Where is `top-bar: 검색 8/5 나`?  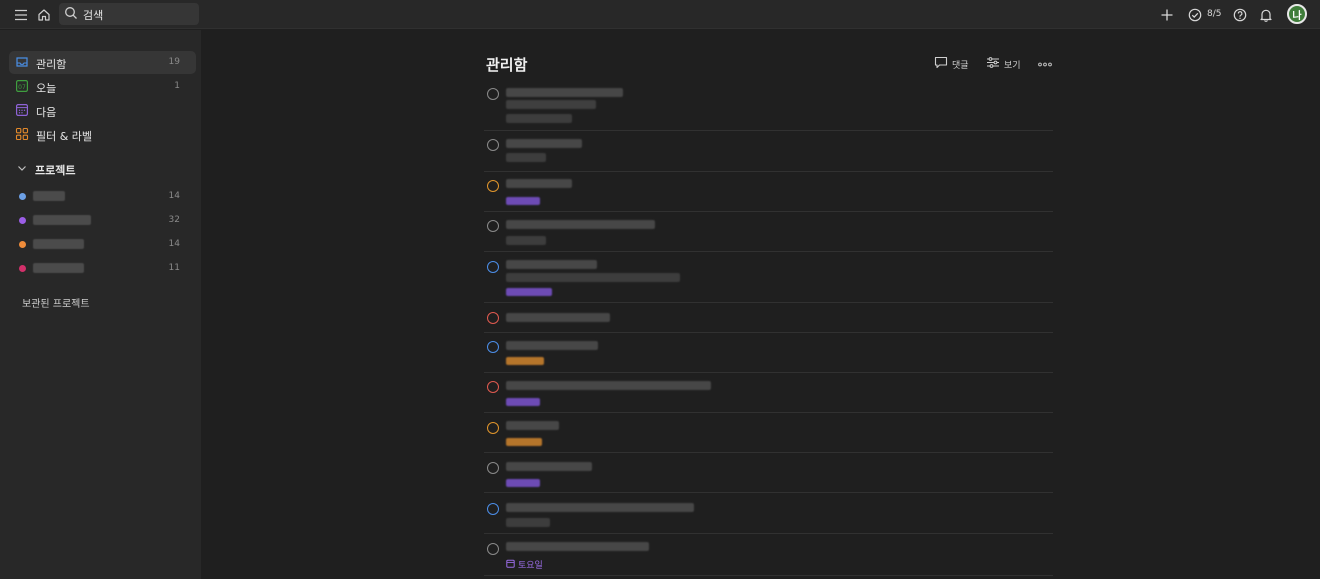 top-bar: 검색 8/5 나 is located at coordinates (660, 14).